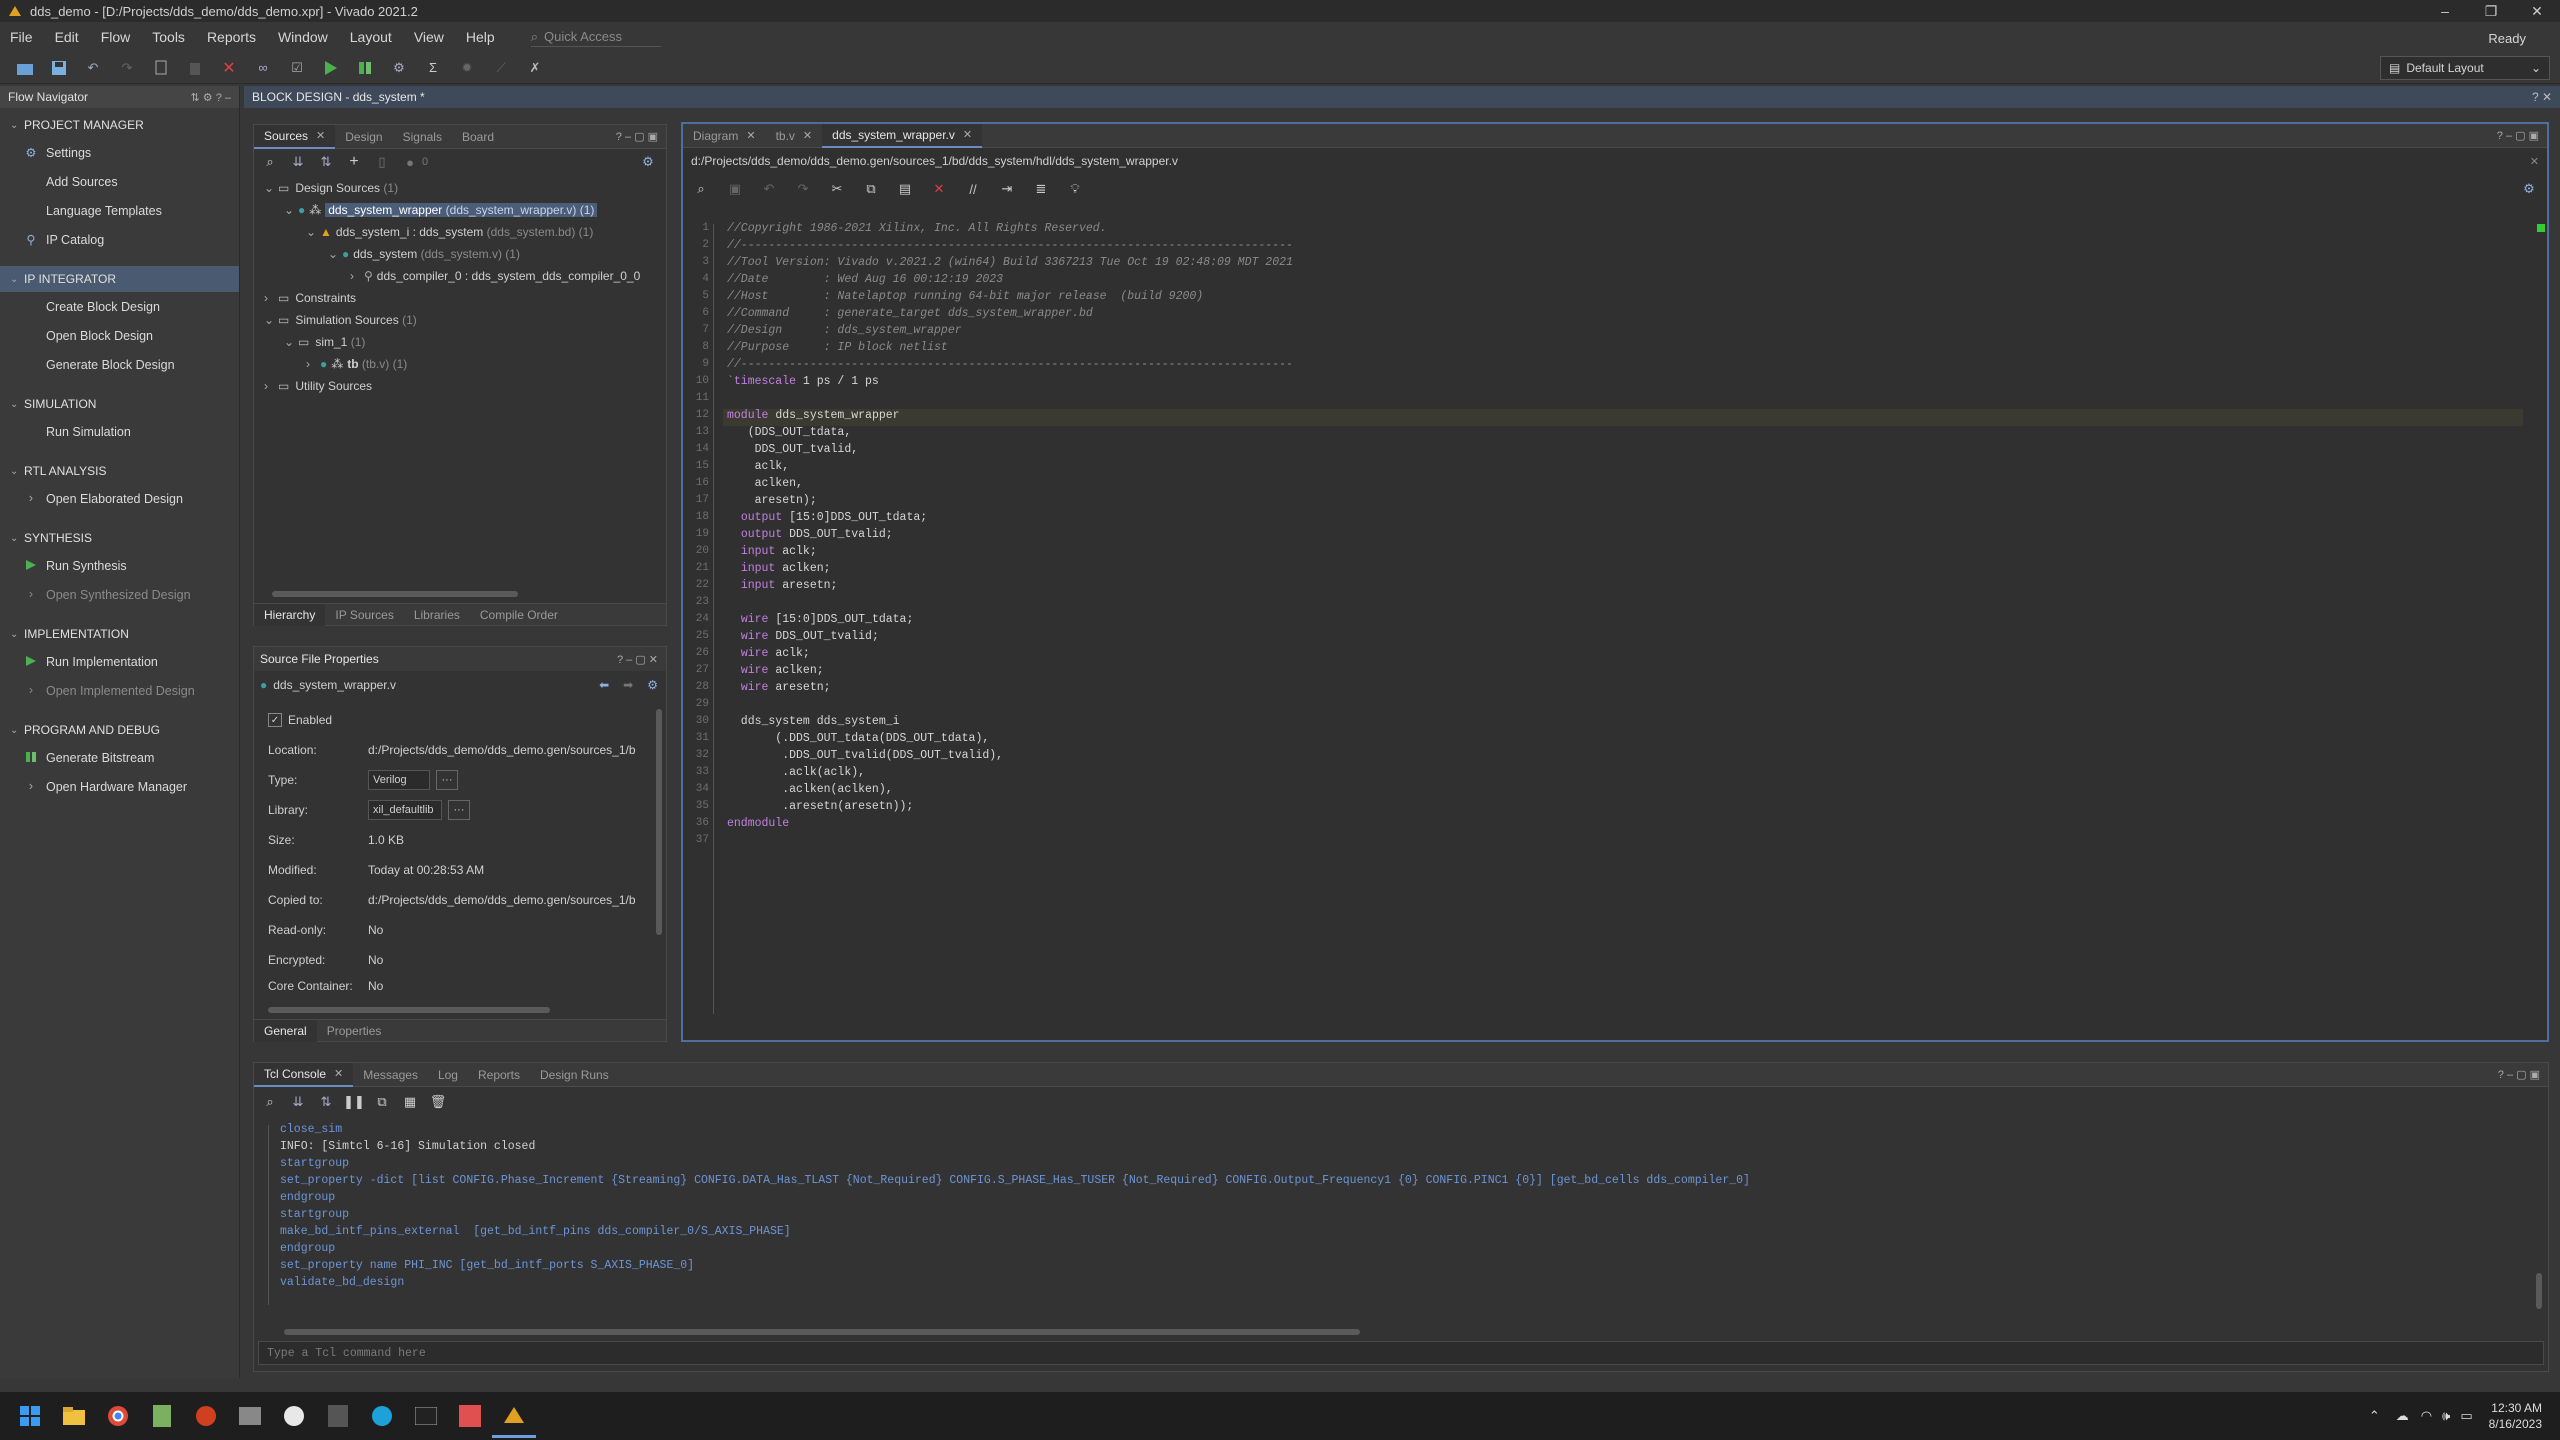 The image size is (2560, 1440). I want to click on tab-tb-v: tb.v ✕, so click(794, 136).